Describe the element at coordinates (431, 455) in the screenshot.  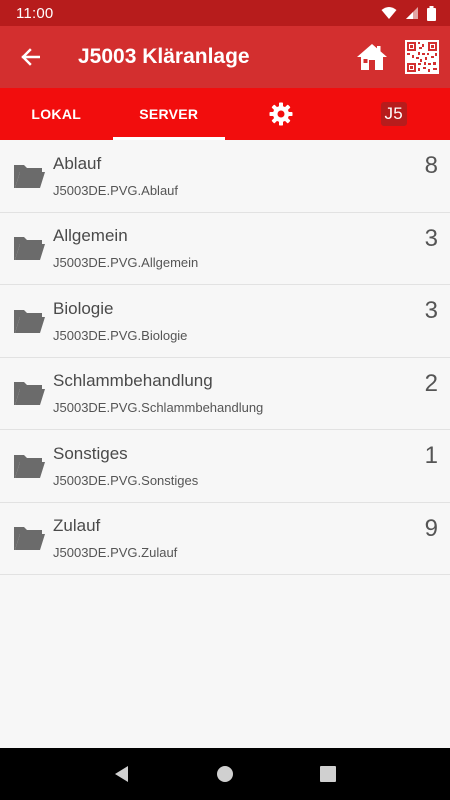
I see `list-item-count: 1` at that location.